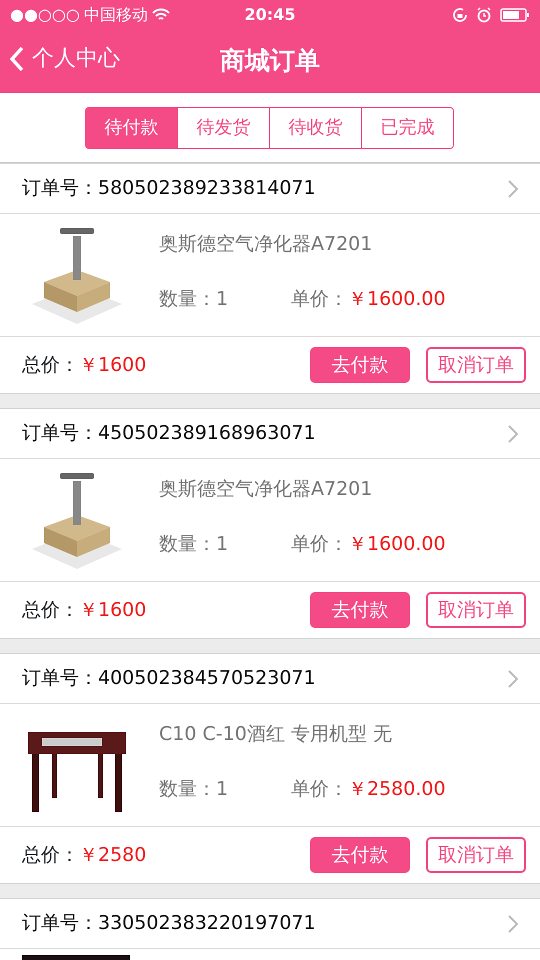 The height and width of the screenshot is (960, 540). What do you see at coordinates (65, 58) in the screenshot?
I see `back-button: 个人中心` at bounding box center [65, 58].